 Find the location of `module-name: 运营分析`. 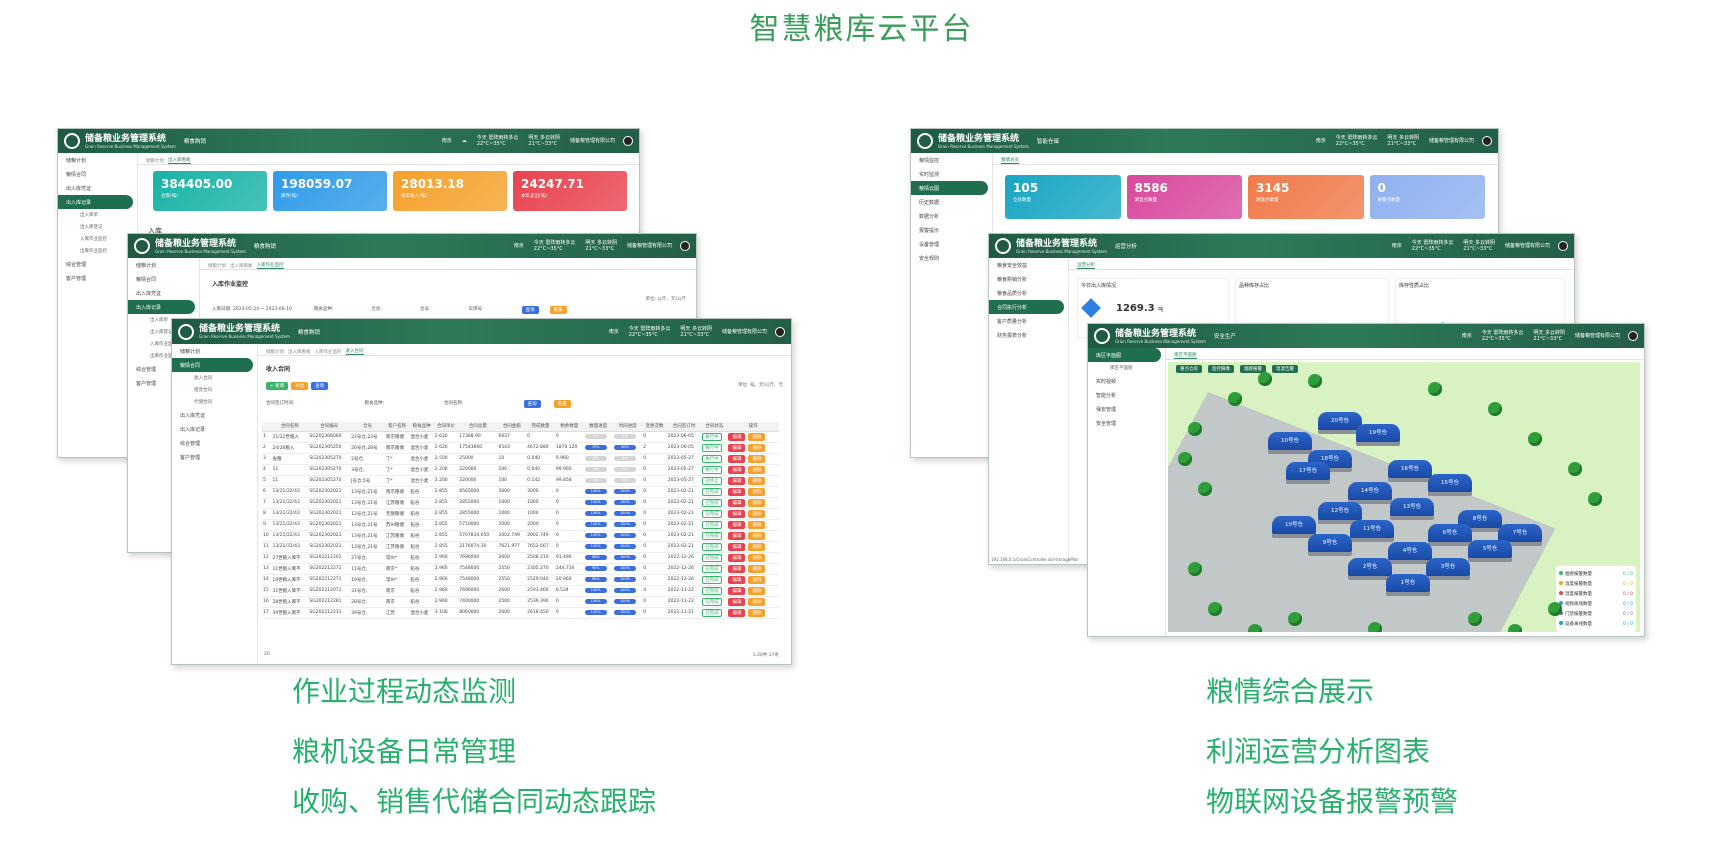

module-name: 运营分析 is located at coordinates (1126, 246).